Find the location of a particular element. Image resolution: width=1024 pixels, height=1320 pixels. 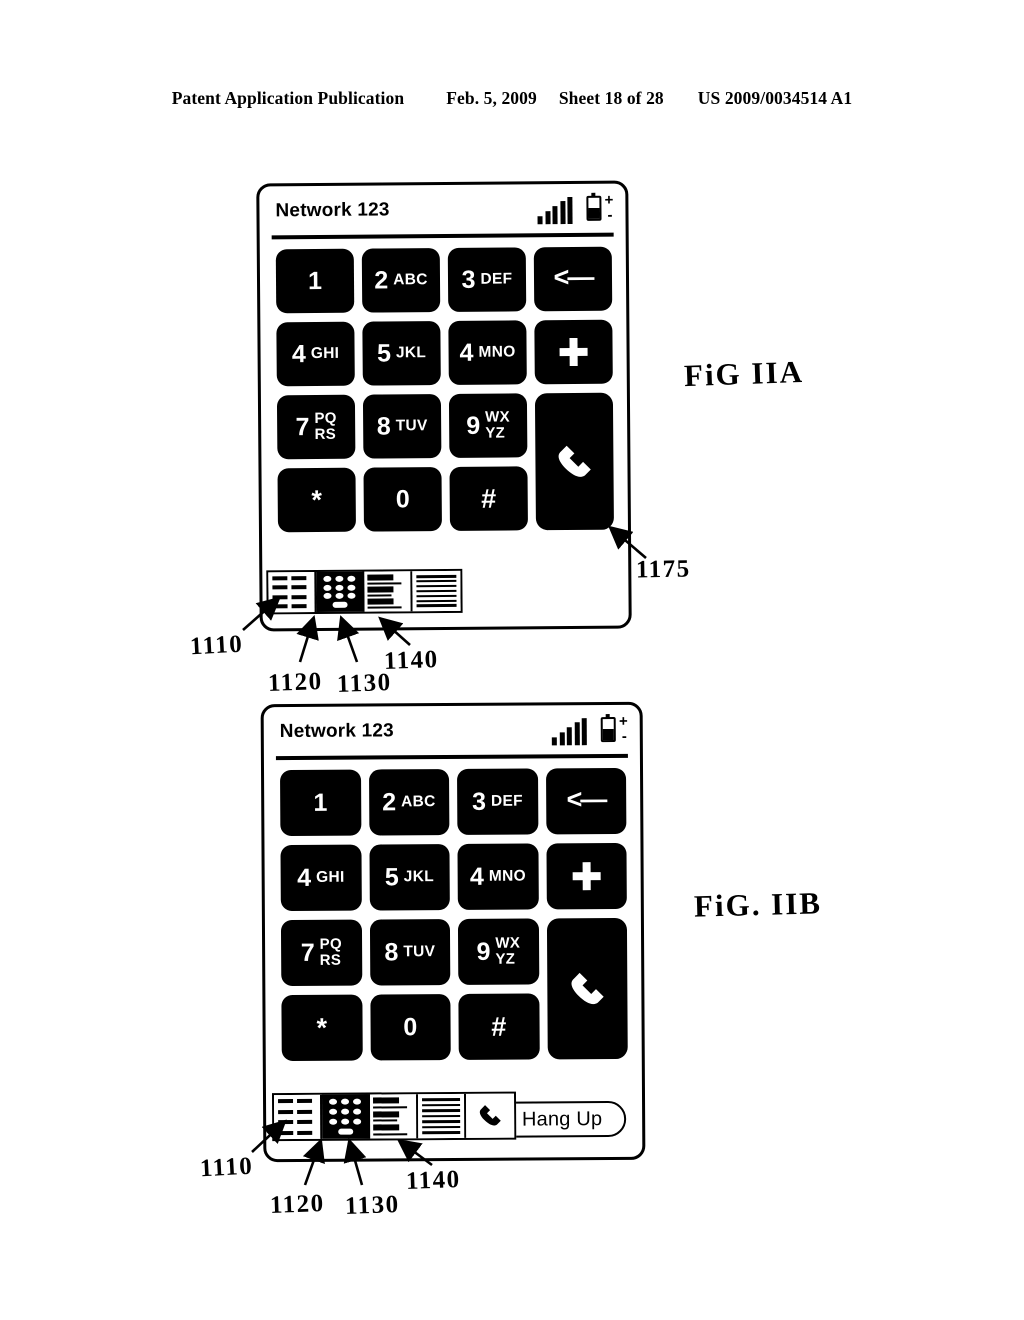

battery-minus-label: - is located at coordinates (624, 736).